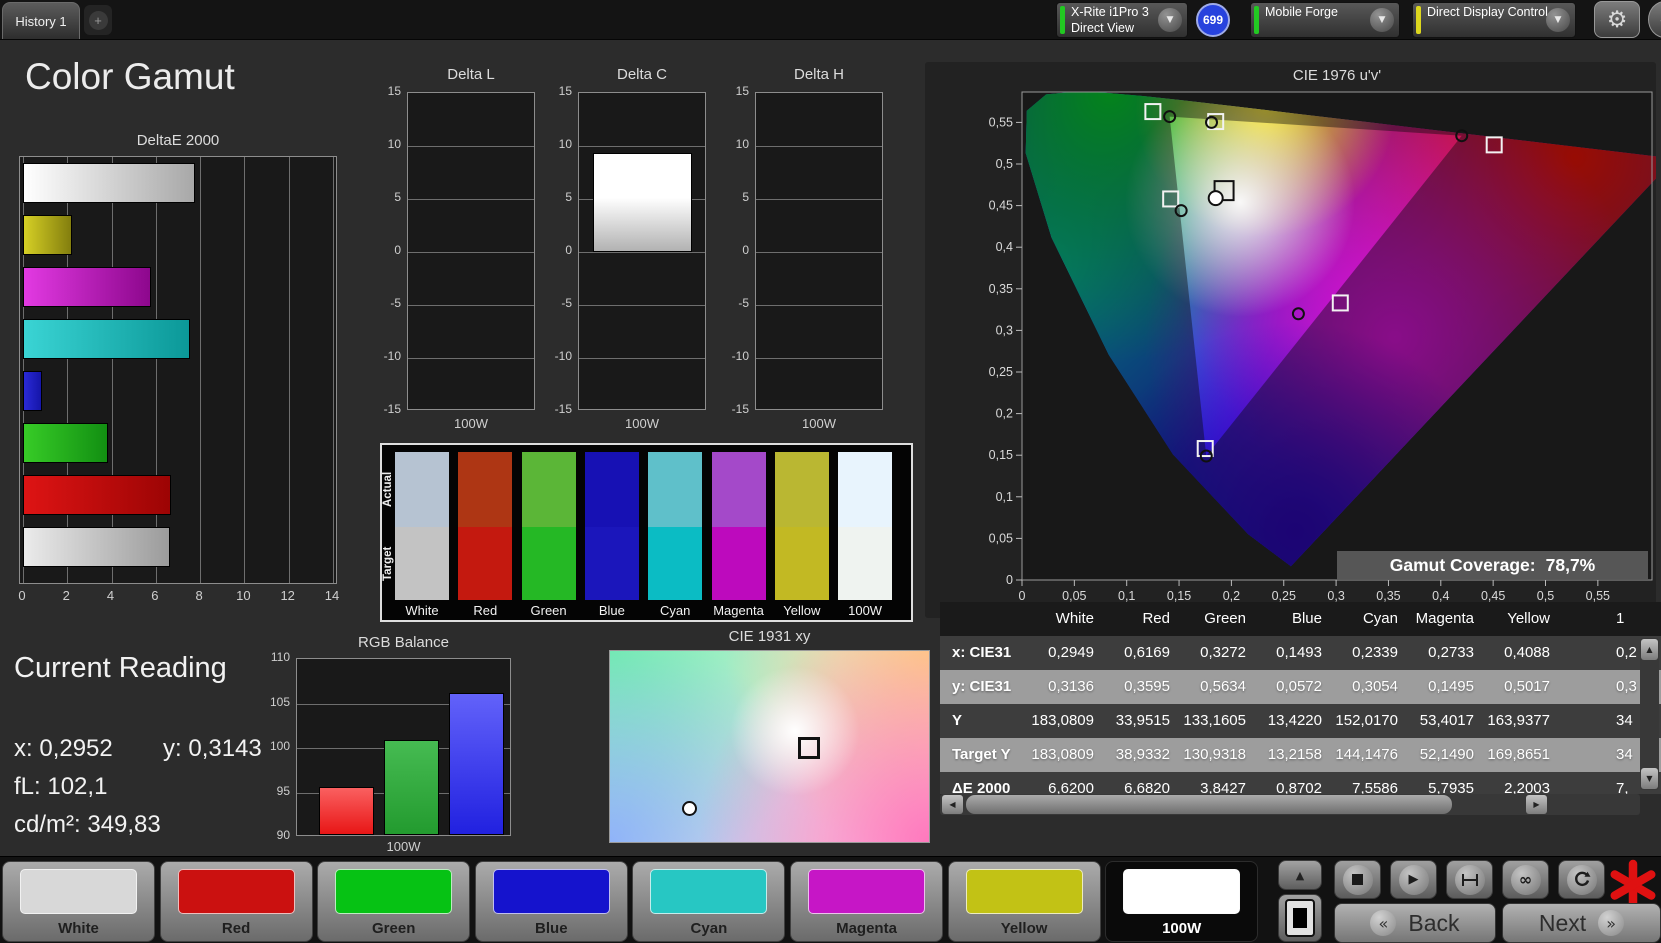  What do you see at coordinates (287, 595) in the screenshot?
I see `axis-tick-label: 12` at bounding box center [287, 595].